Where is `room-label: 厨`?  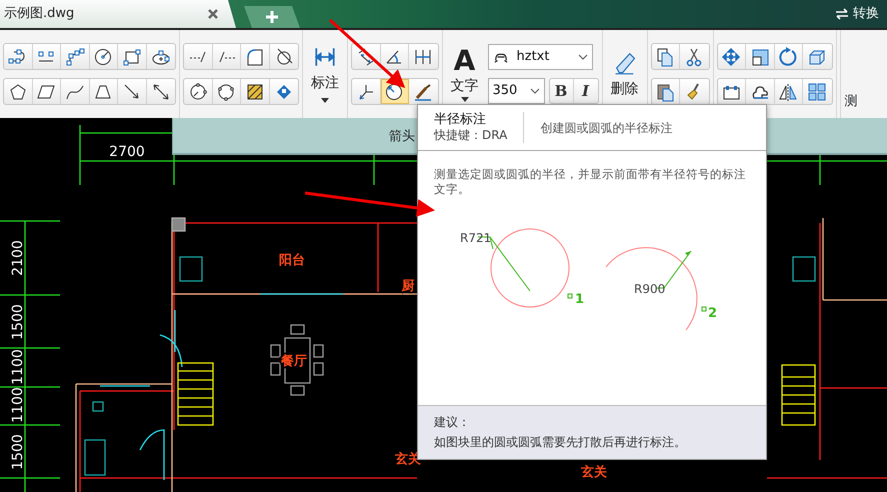
room-label: 厨 is located at coordinates (408, 286).